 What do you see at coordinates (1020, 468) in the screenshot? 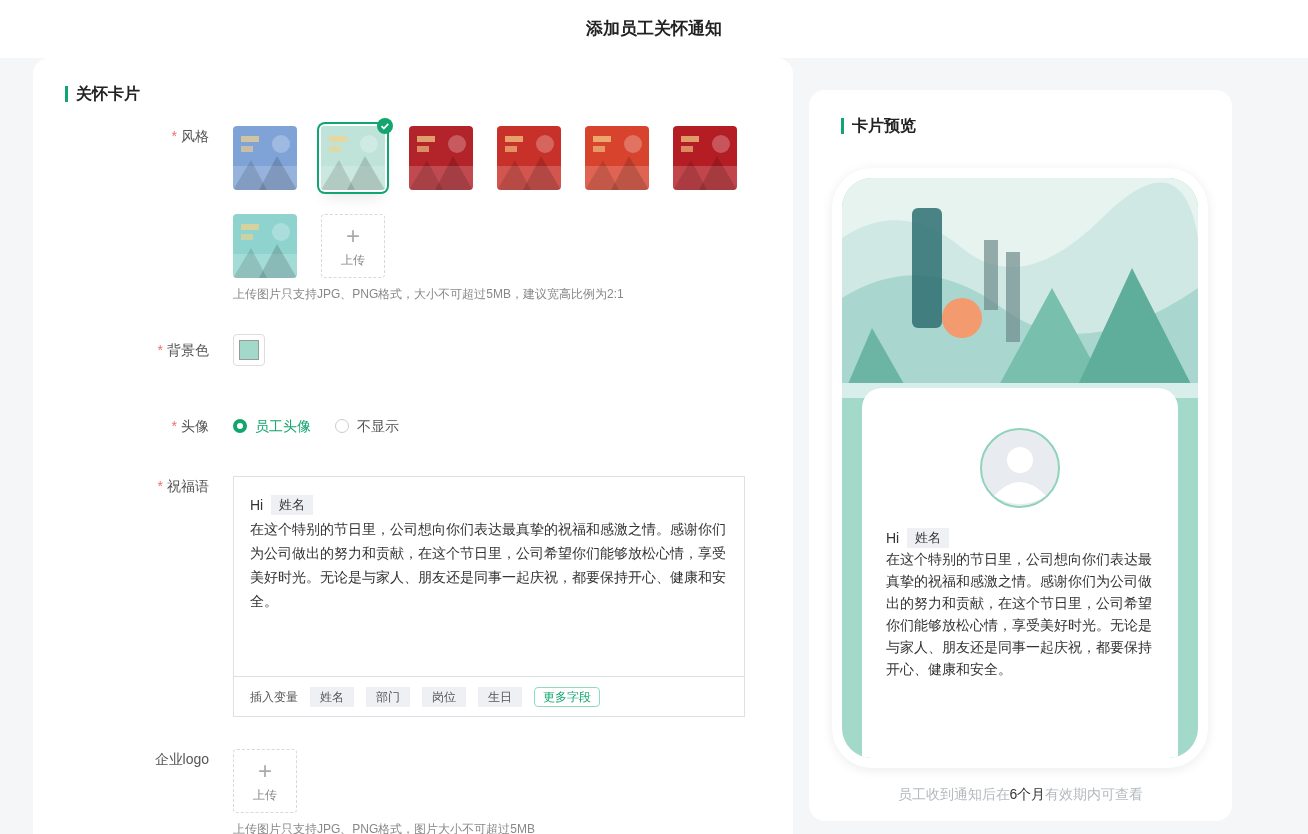
I see `avatar-icon` at bounding box center [1020, 468].